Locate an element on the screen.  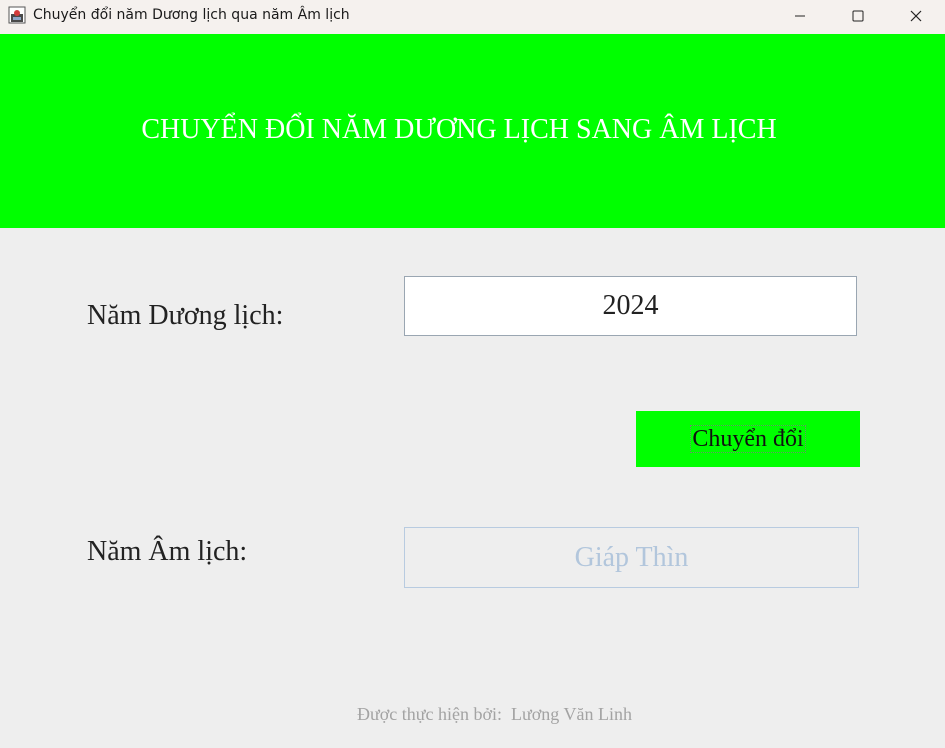
lunar-year-label: Năm Âm lịch: is located at coordinates (167, 551).